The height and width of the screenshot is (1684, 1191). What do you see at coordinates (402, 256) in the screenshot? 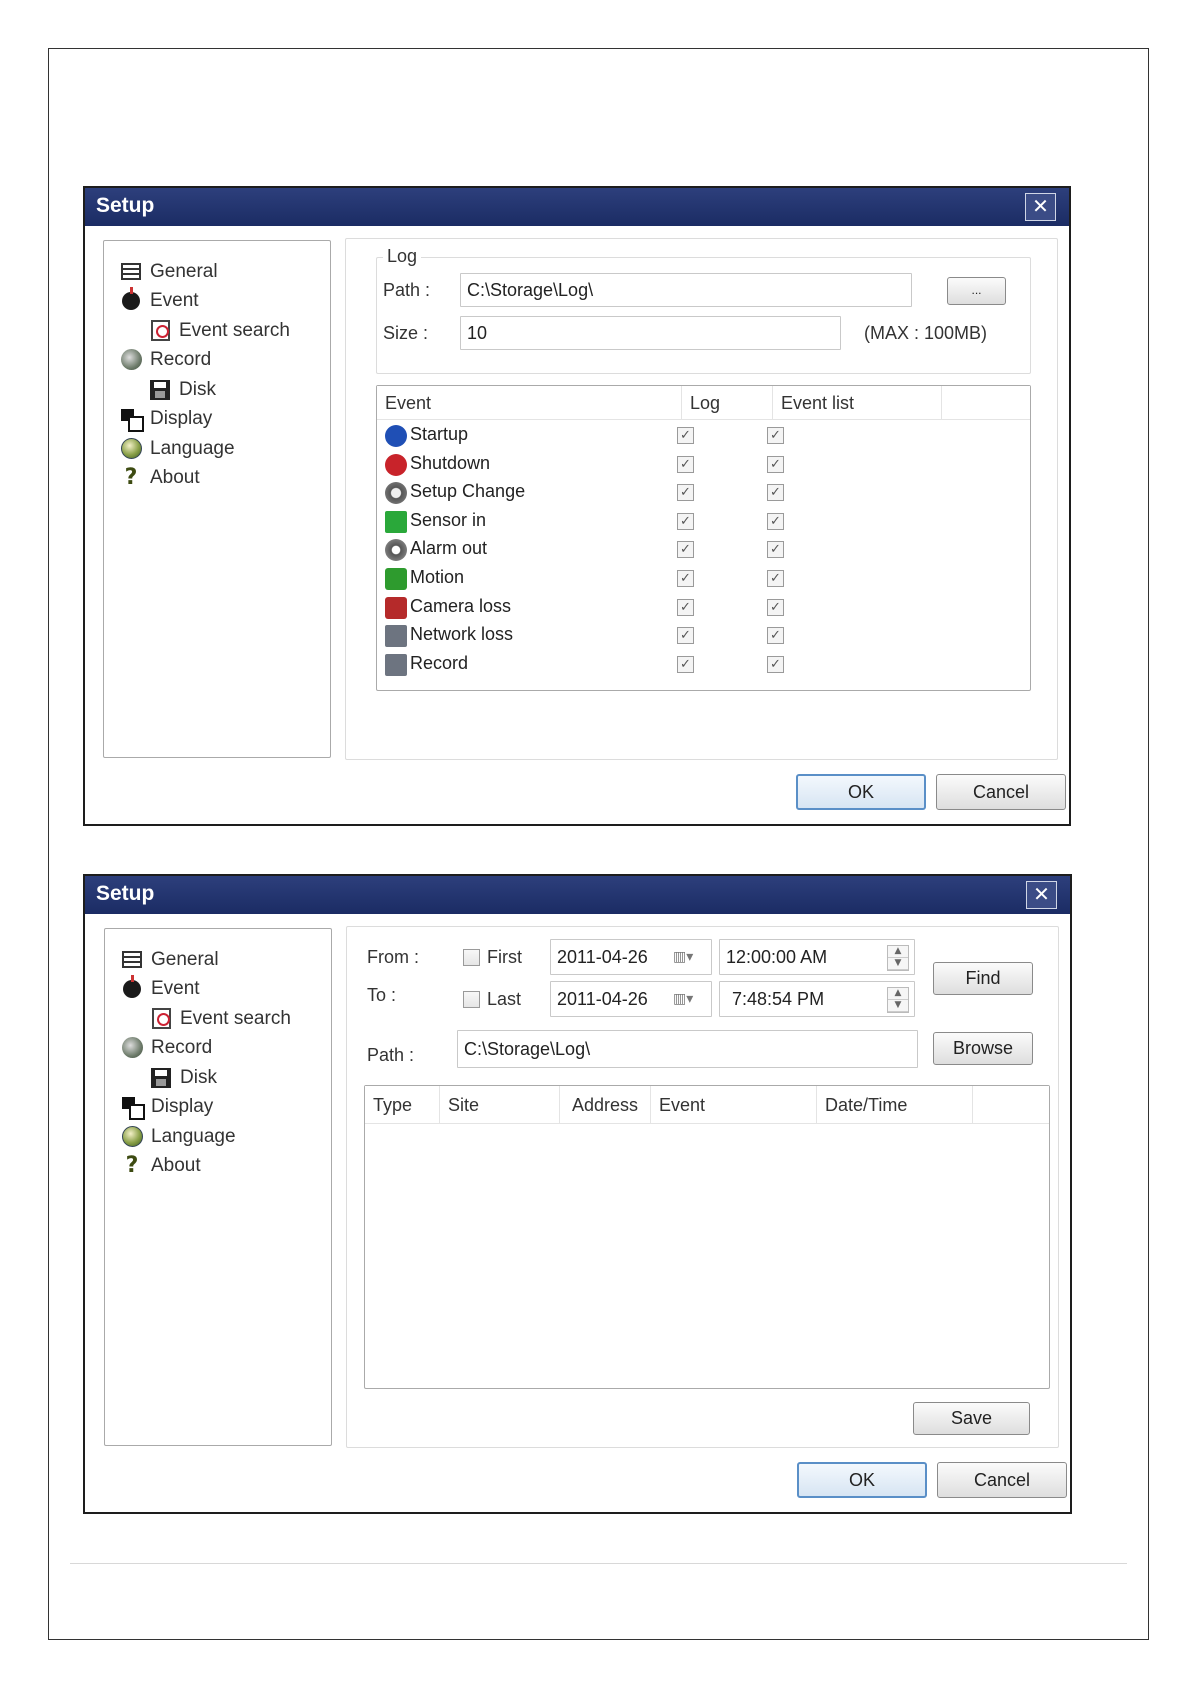
I see `log-group-legend: Log` at bounding box center [402, 256].